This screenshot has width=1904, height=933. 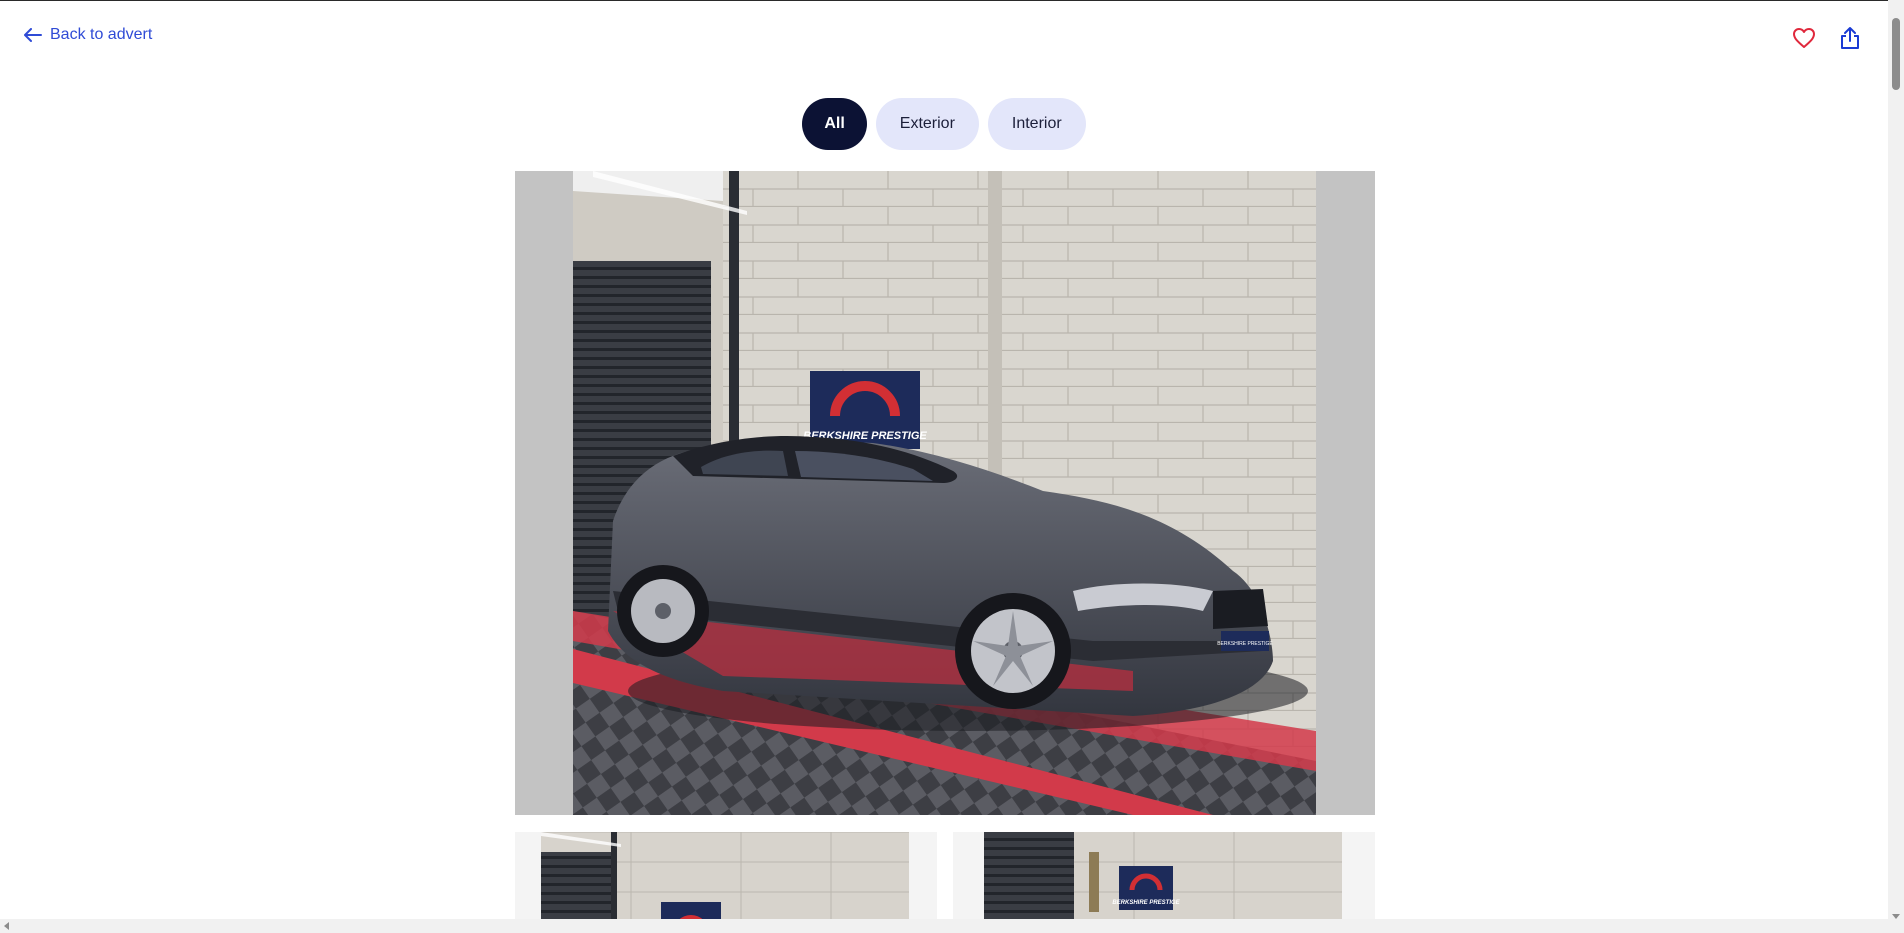 I want to click on back-to-advert-link: Back to advert, so click(x=88, y=35).